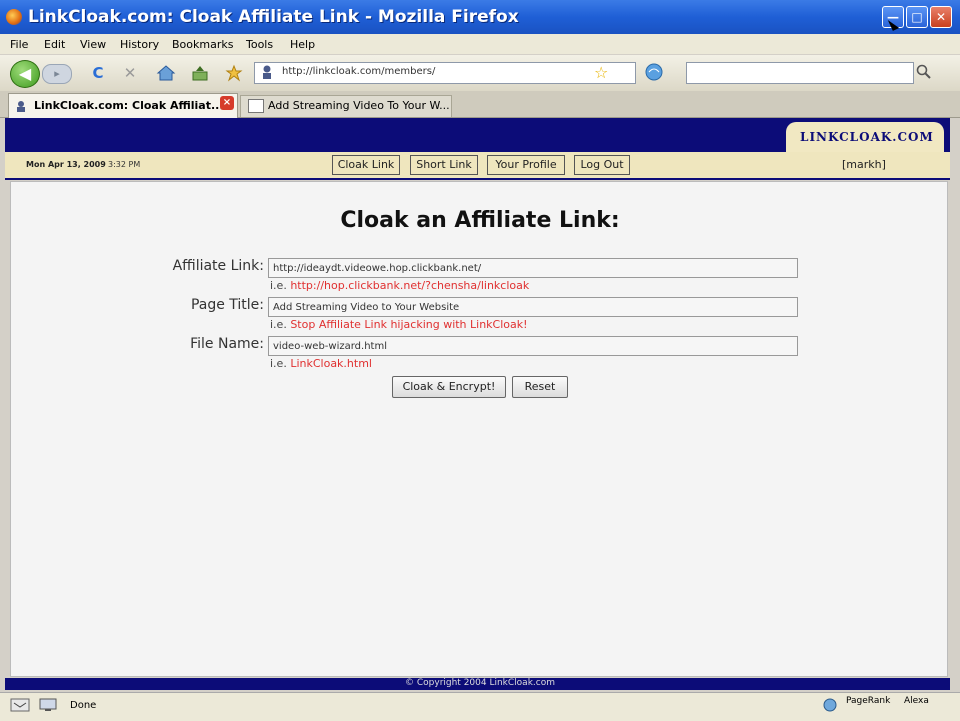 The width and height of the screenshot is (960, 721). What do you see at coordinates (864, 164) in the screenshot?
I see `user-label: [markh]` at bounding box center [864, 164].